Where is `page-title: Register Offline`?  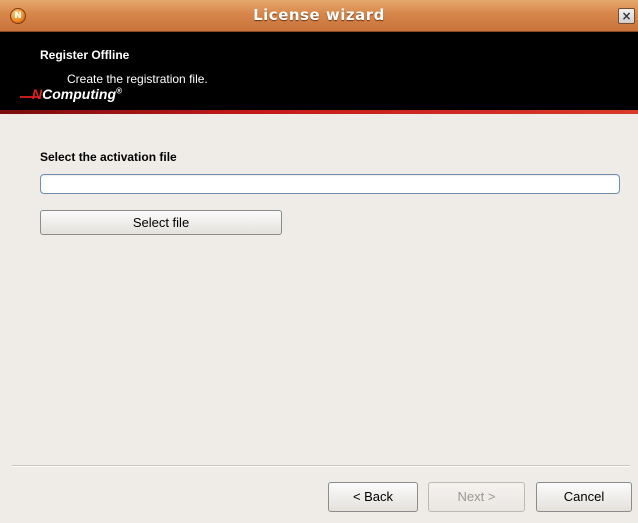 page-title: Register Offline is located at coordinates (85, 55).